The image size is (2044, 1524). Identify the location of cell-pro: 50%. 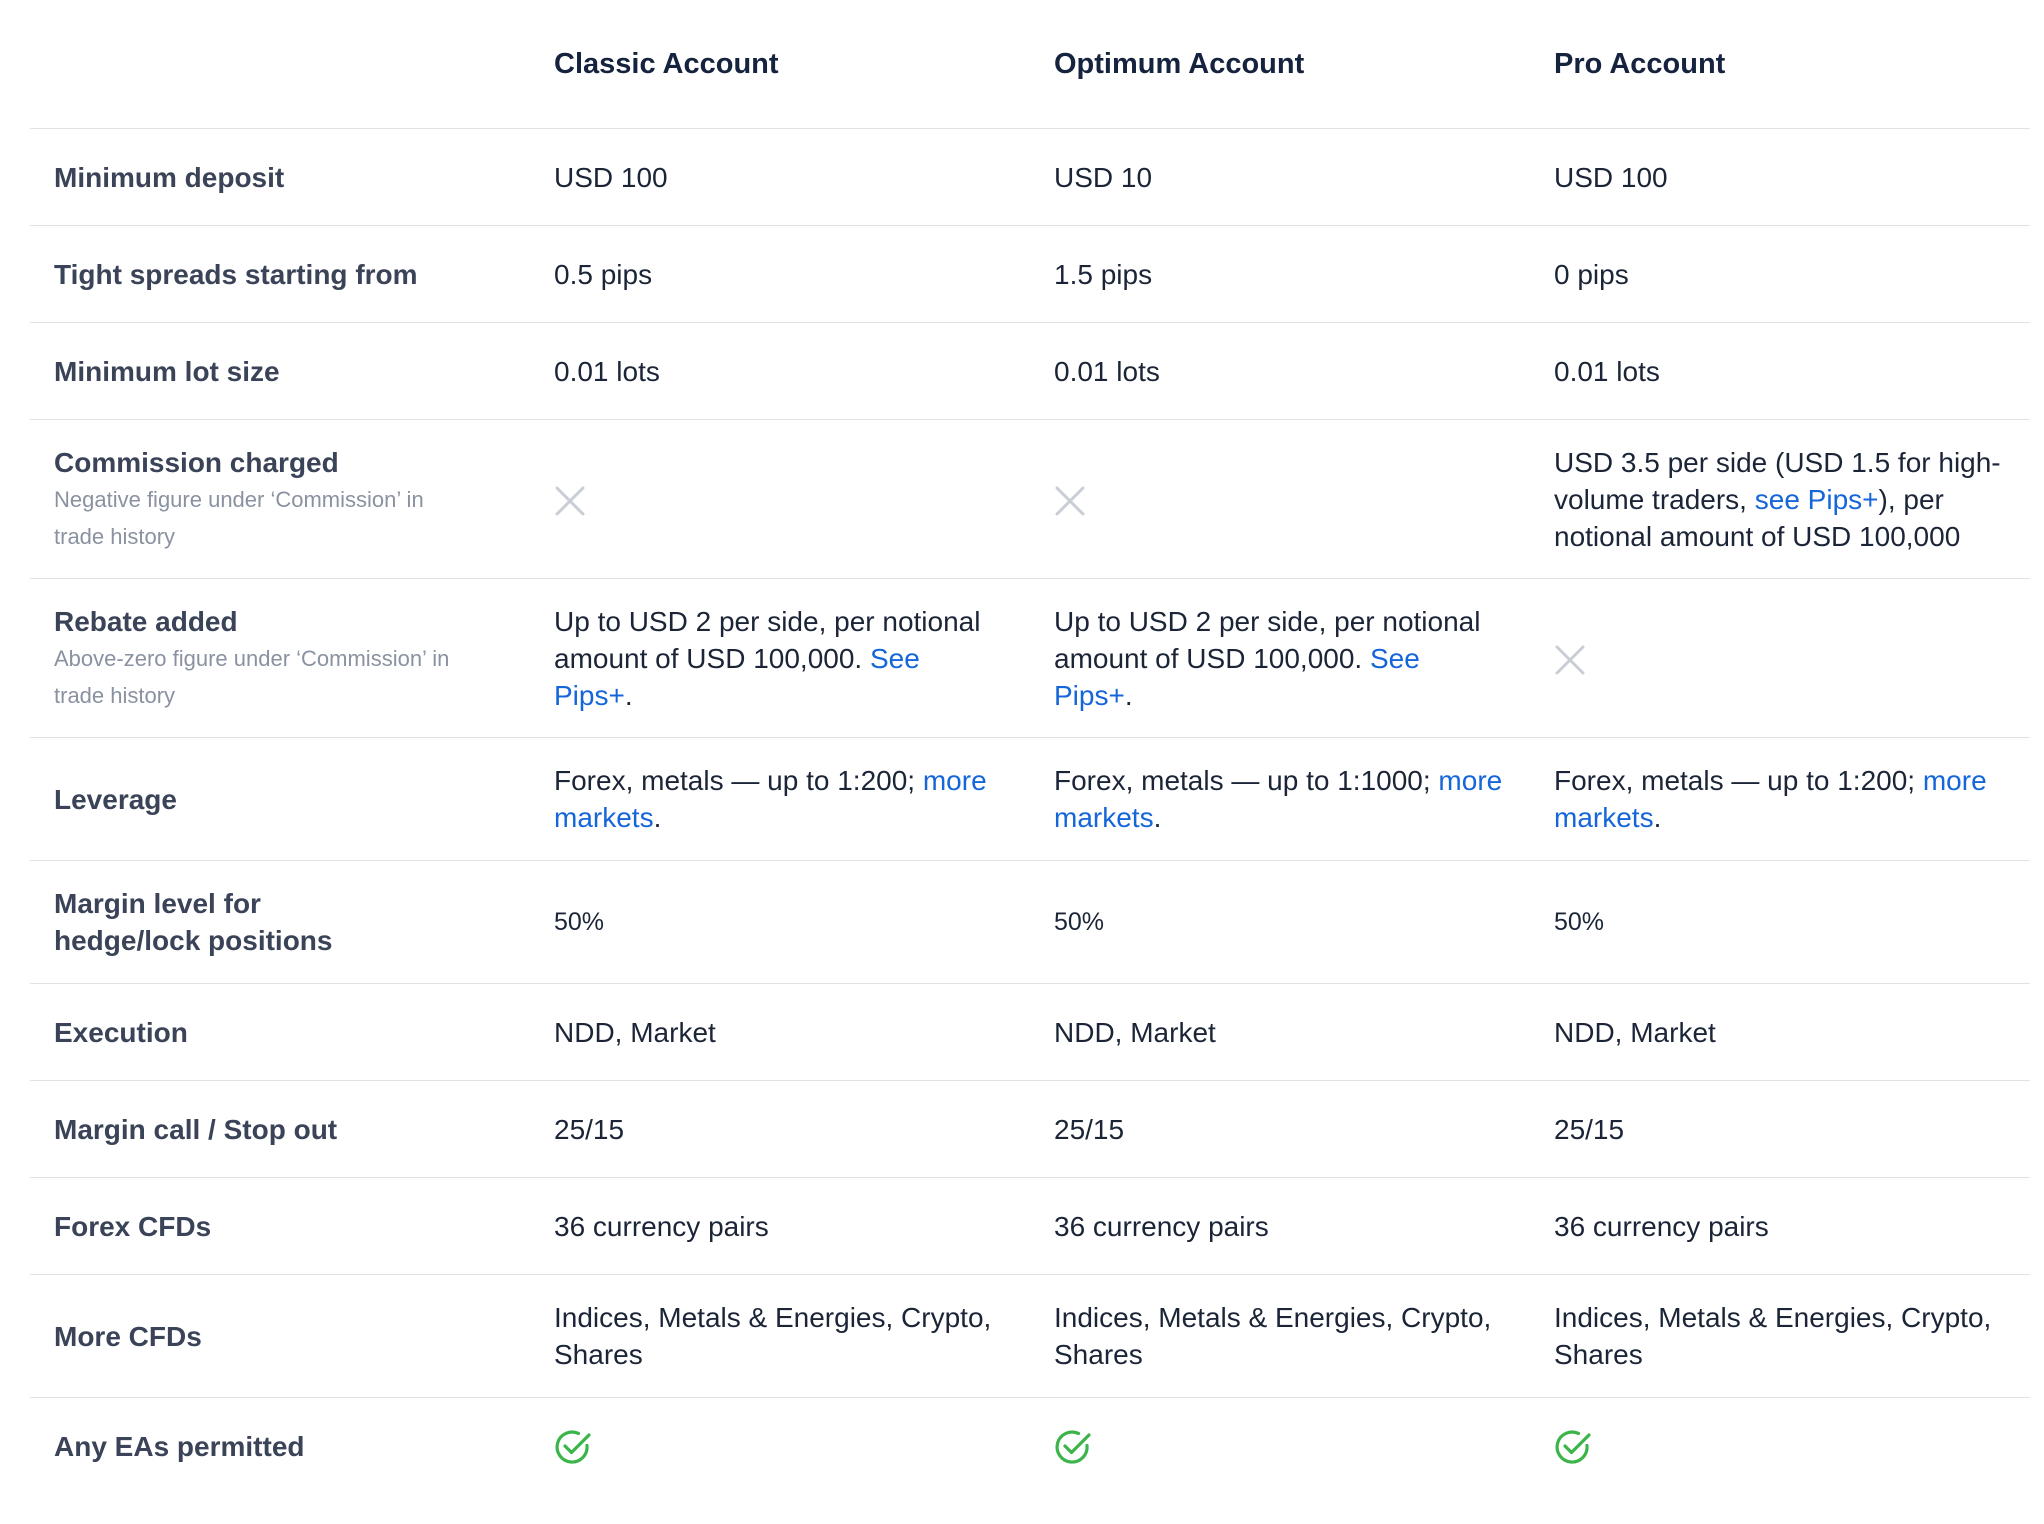
(1780, 922).